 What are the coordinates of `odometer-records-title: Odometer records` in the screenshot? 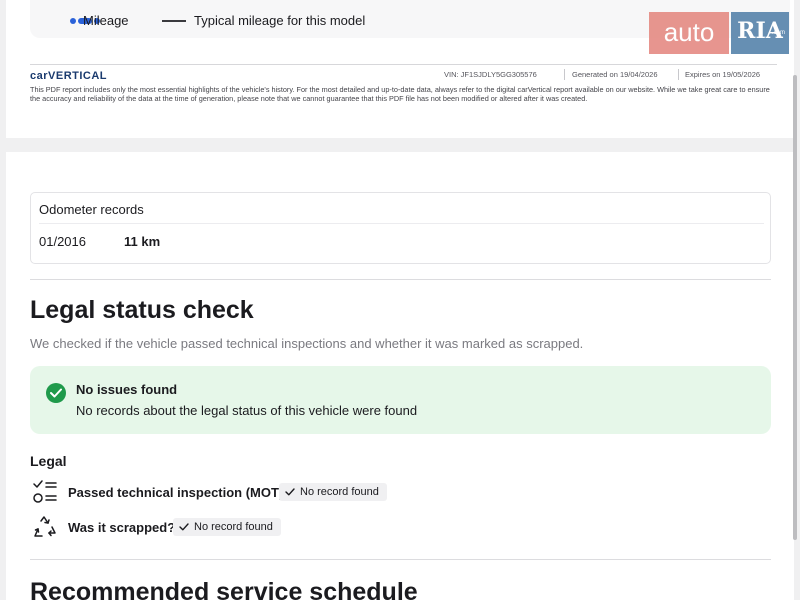 It's located at (91, 209).